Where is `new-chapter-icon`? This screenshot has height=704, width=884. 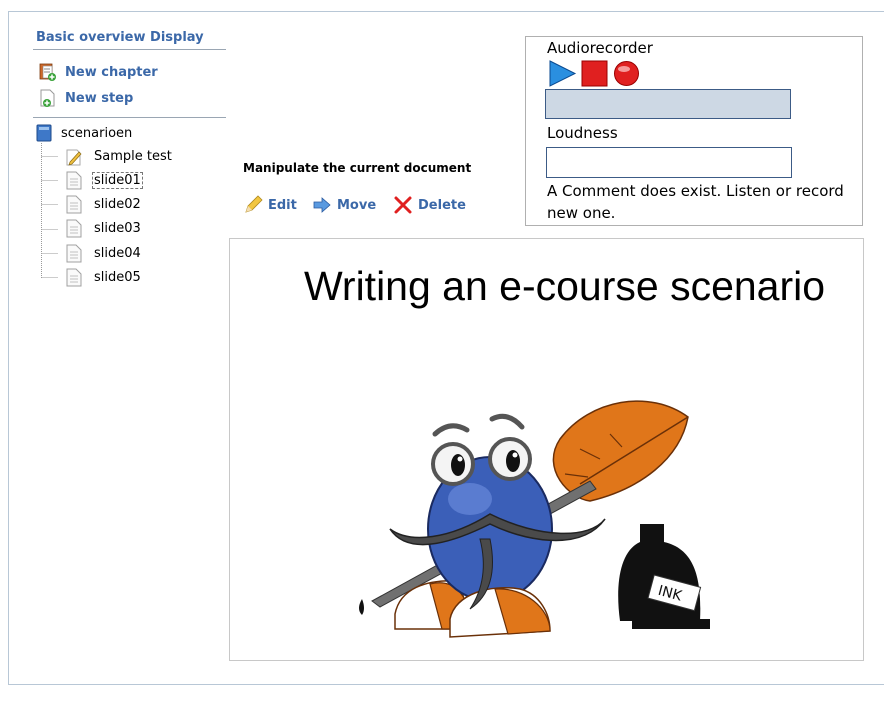 new-chapter-icon is located at coordinates (47, 72).